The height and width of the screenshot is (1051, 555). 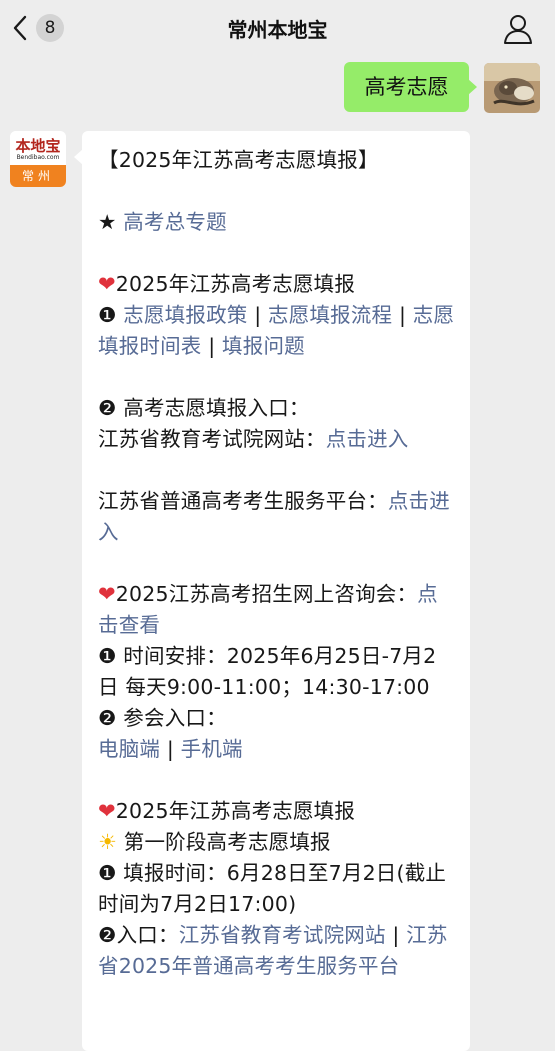 I want to click on process-link: 志愿填报流程, so click(x=330, y=315).